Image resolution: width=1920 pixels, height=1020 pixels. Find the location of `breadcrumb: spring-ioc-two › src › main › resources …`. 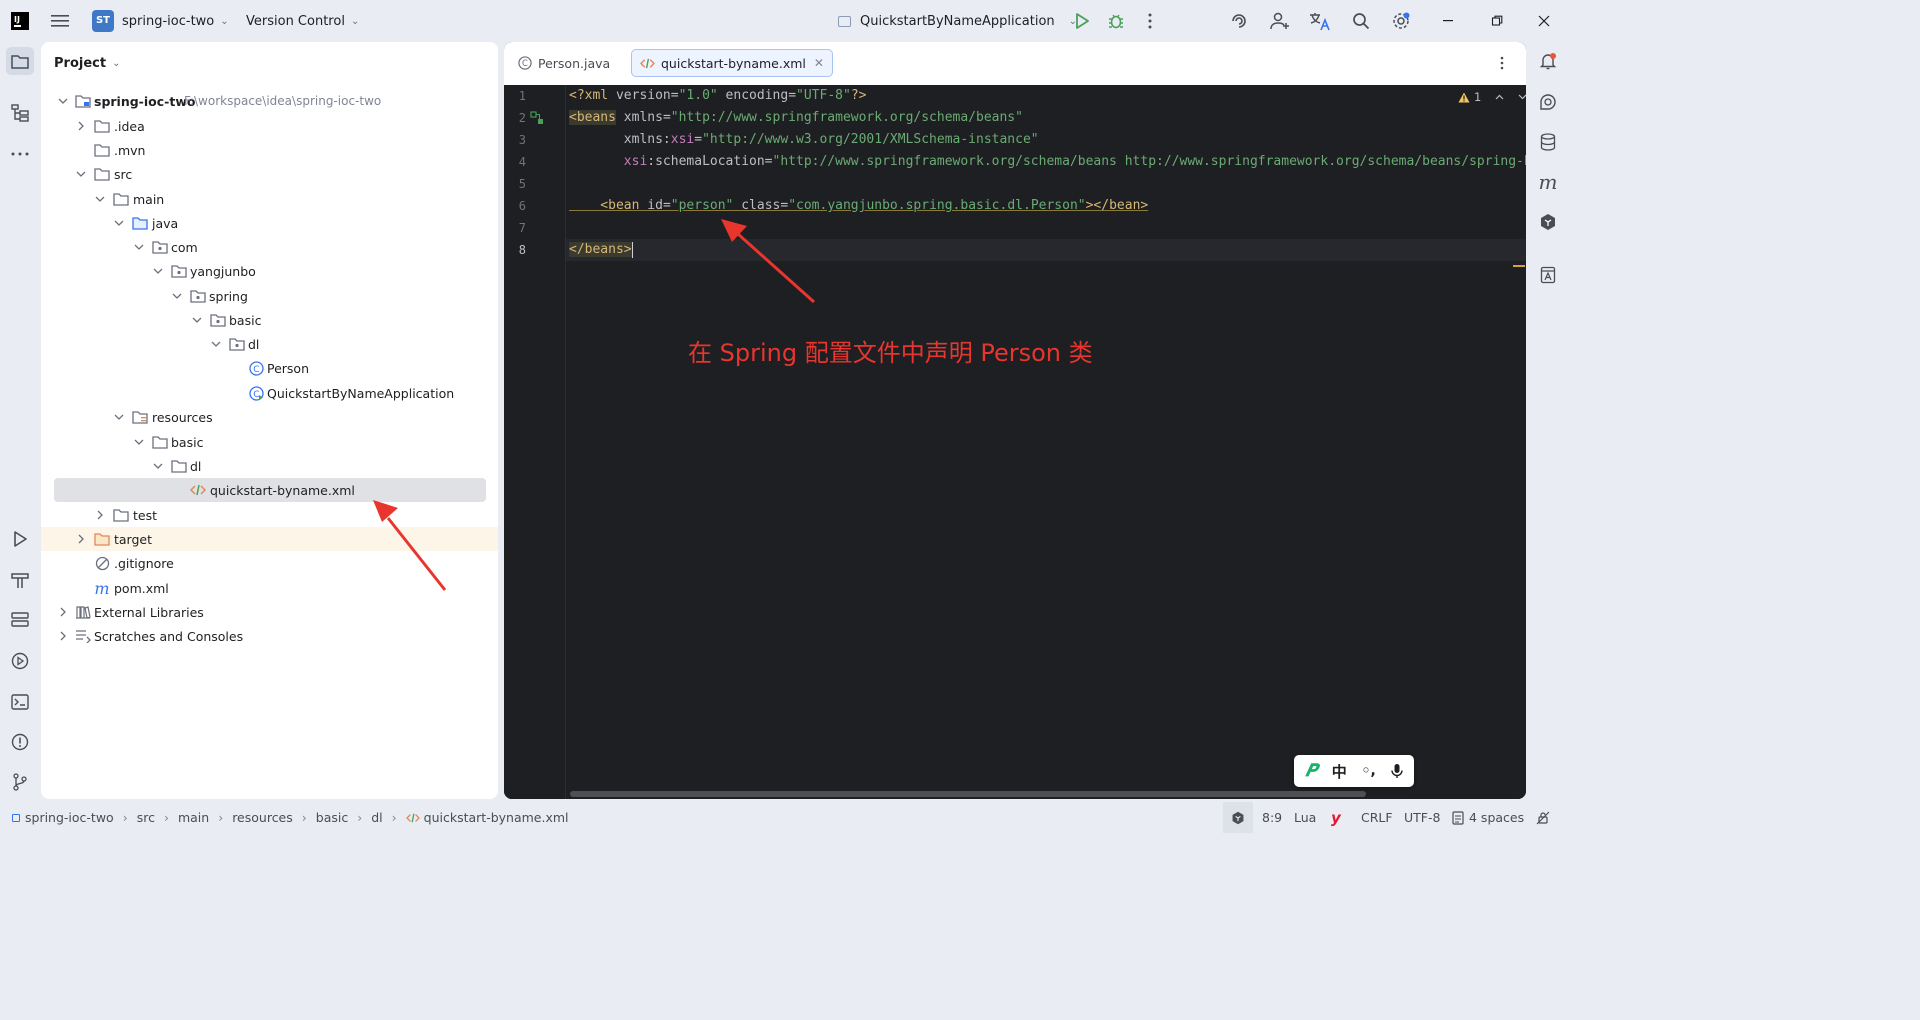

breadcrumb: spring-ioc-two › src › main › resources … is located at coordinates (290, 817).